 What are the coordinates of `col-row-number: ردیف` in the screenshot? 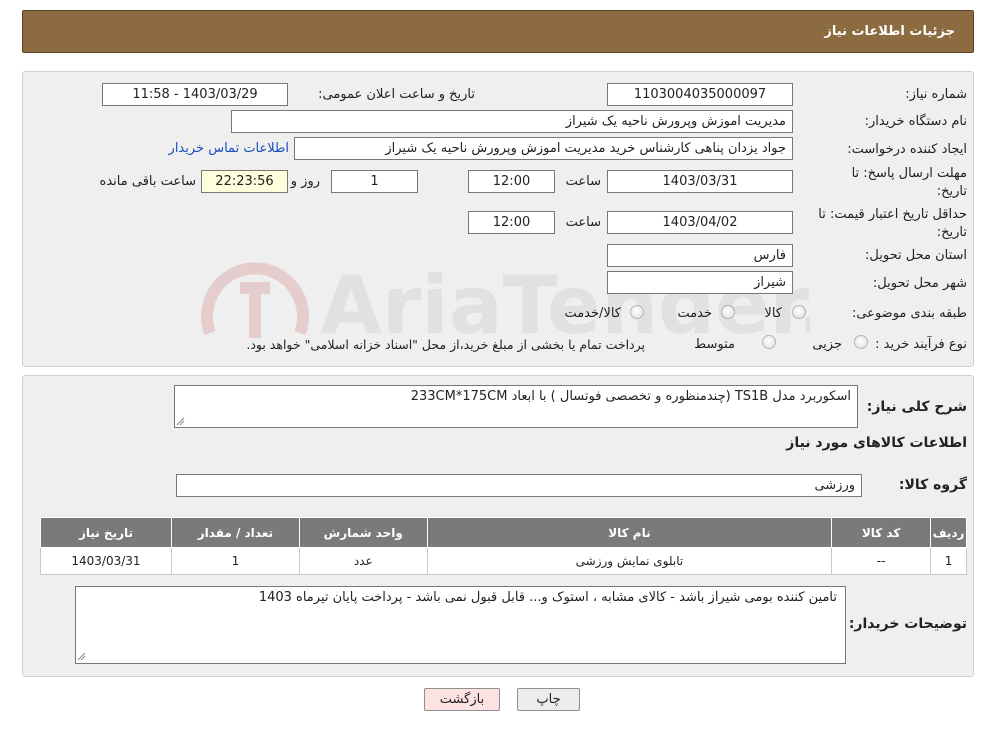 It's located at (948, 532).